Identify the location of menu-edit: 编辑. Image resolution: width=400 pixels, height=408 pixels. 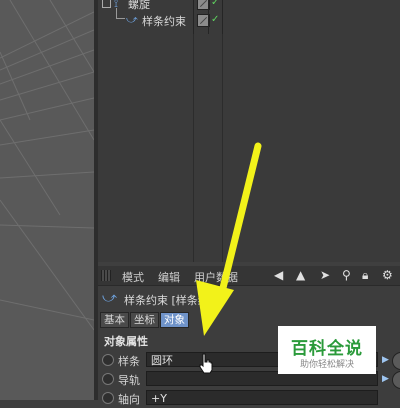
(169, 277).